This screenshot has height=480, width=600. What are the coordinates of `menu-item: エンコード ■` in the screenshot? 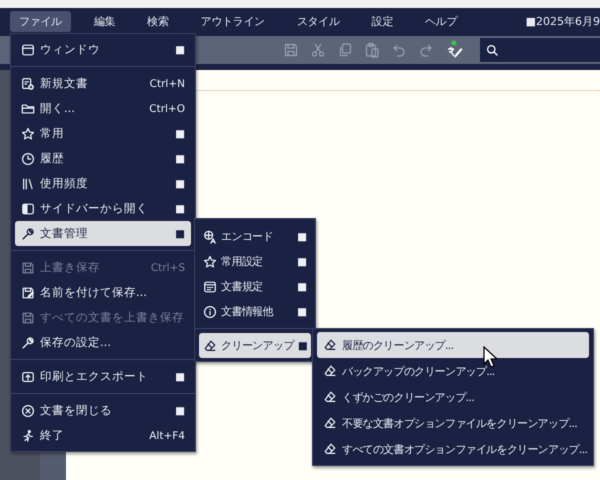 It's located at (255, 236).